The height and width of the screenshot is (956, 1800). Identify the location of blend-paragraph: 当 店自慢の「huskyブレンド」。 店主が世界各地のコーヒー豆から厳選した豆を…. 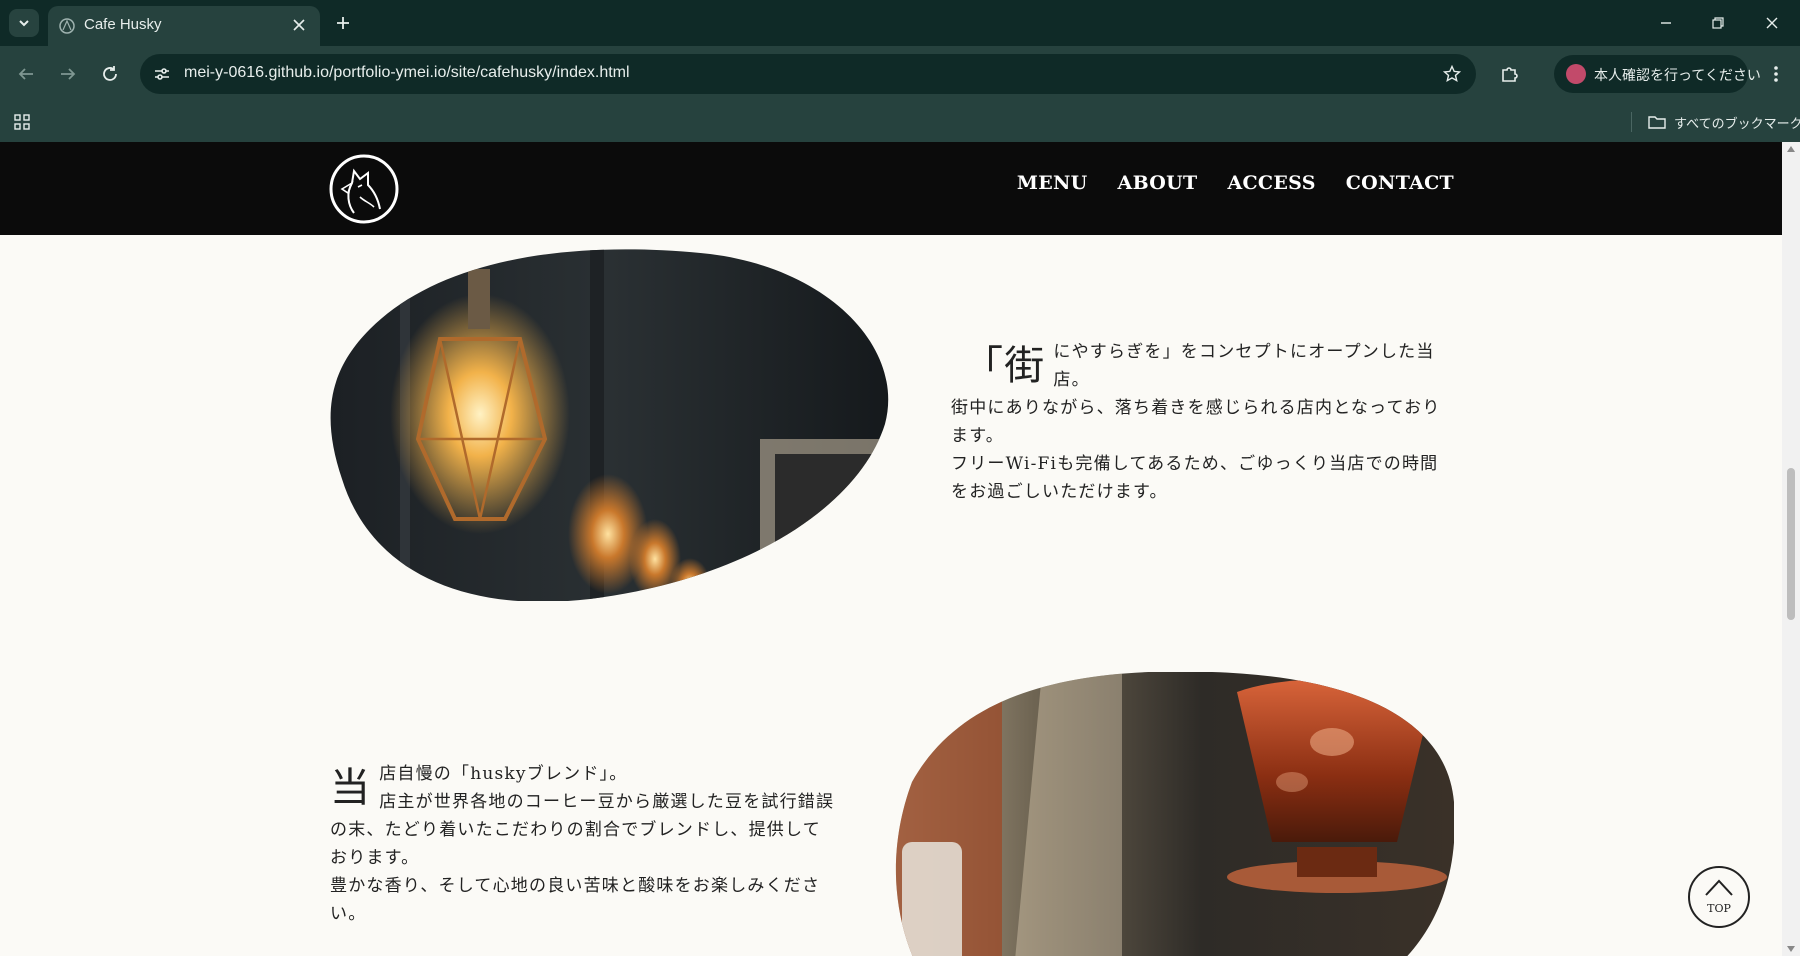
(582, 844).